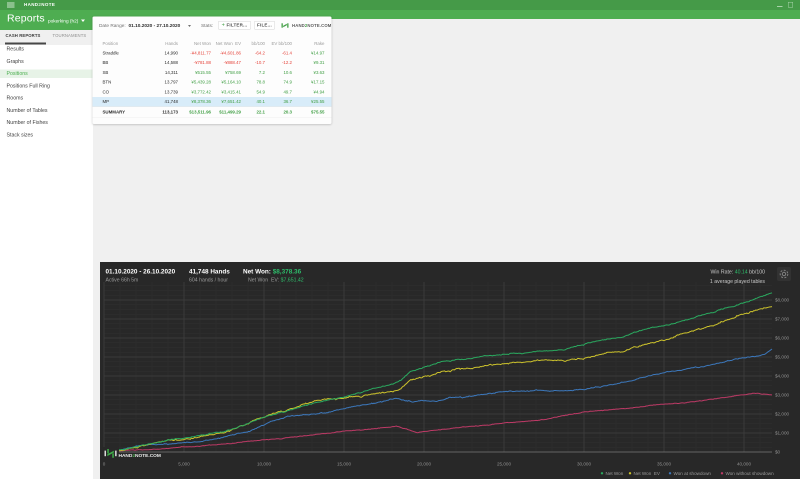 This screenshot has width=800, height=479. I want to click on svg-text: 40,000, so click(744, 464).